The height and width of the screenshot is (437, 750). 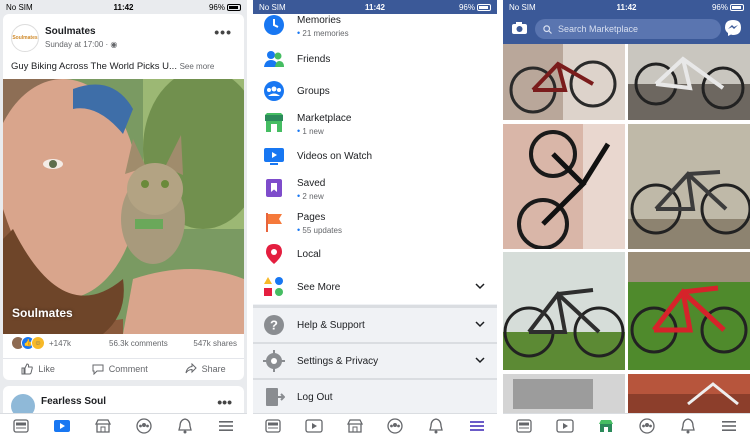 What do you see at coordinates (70, 31) in the screenshot?
I see `post-author: Soulmates` at bounding box center [70, 31].